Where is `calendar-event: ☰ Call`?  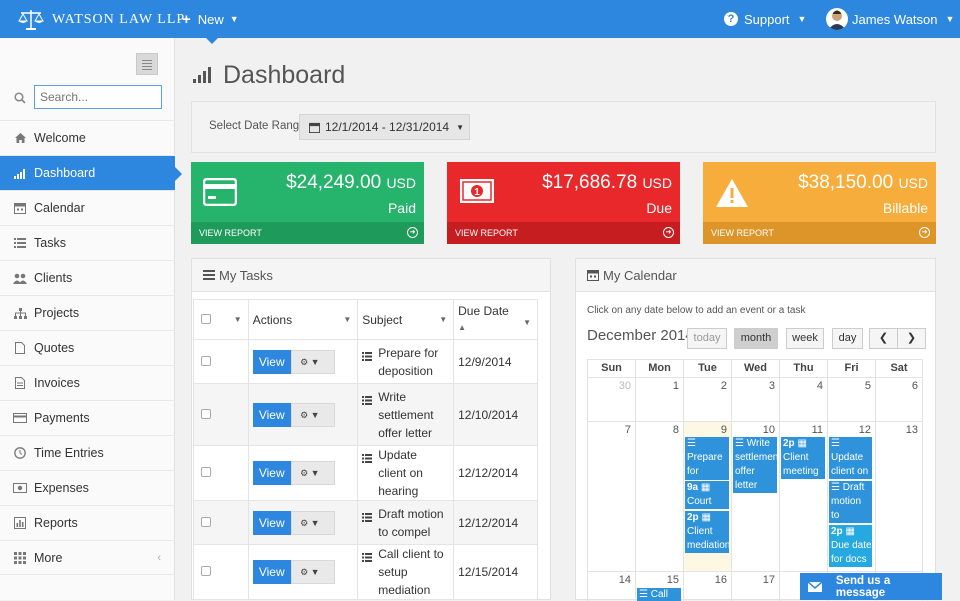
calendar-event: ☰ Call is located at coordinates (659, 594).